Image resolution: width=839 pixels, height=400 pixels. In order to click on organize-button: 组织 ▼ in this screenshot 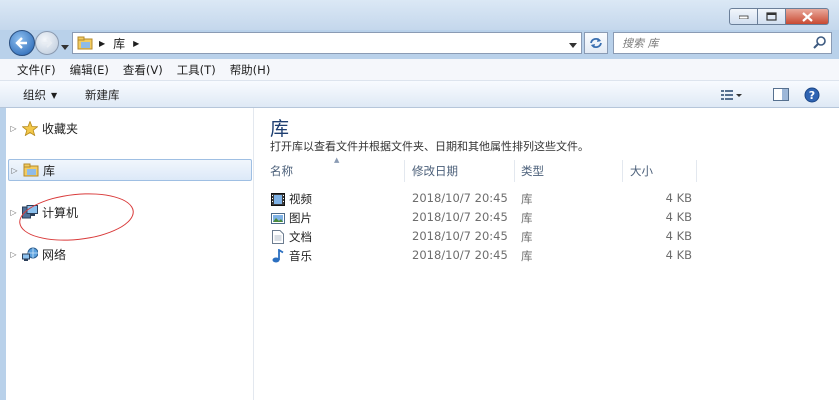, I will do `click(40, 95)`.